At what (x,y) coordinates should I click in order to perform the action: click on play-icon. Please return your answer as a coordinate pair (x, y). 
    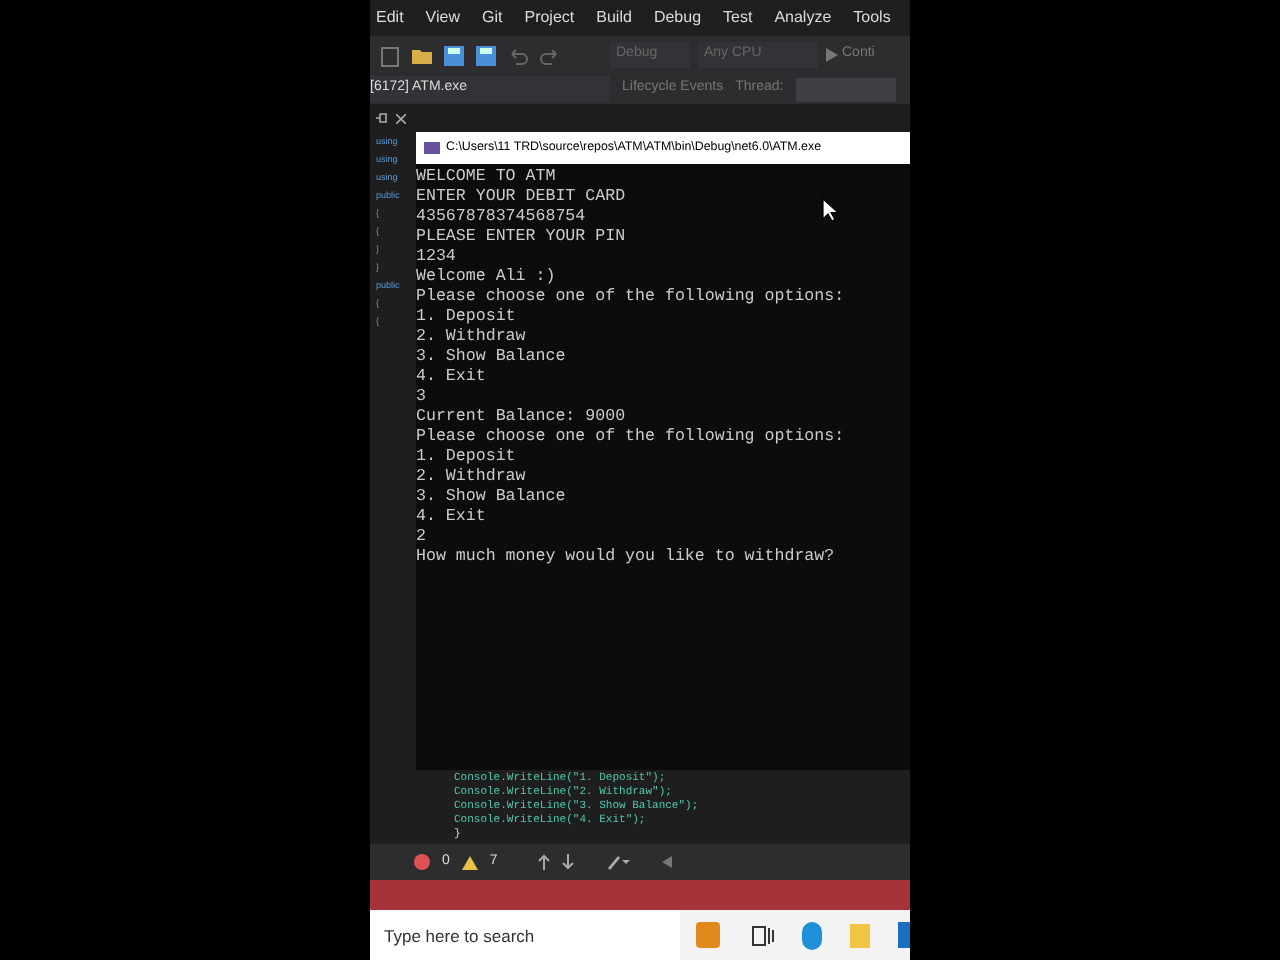
    Looking at the image, I should click on (832, 55).